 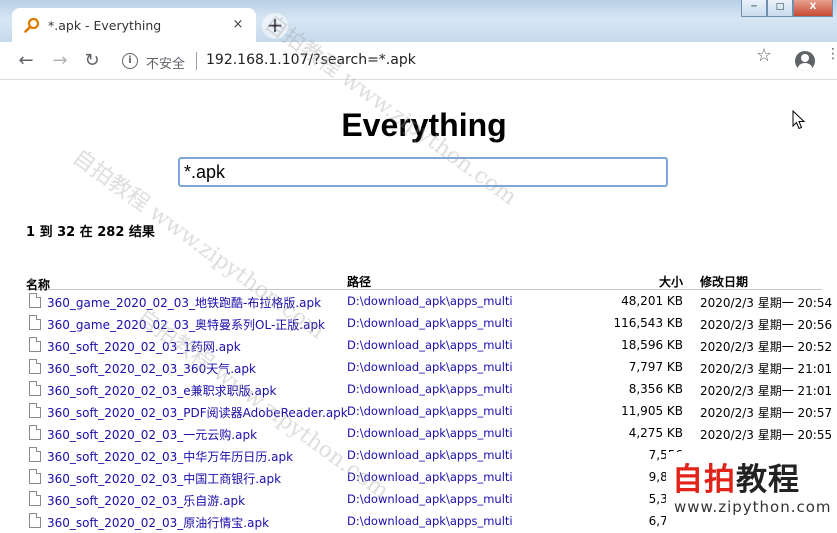 I want to click on security-status: 不安全, so click(x=165, y=62).